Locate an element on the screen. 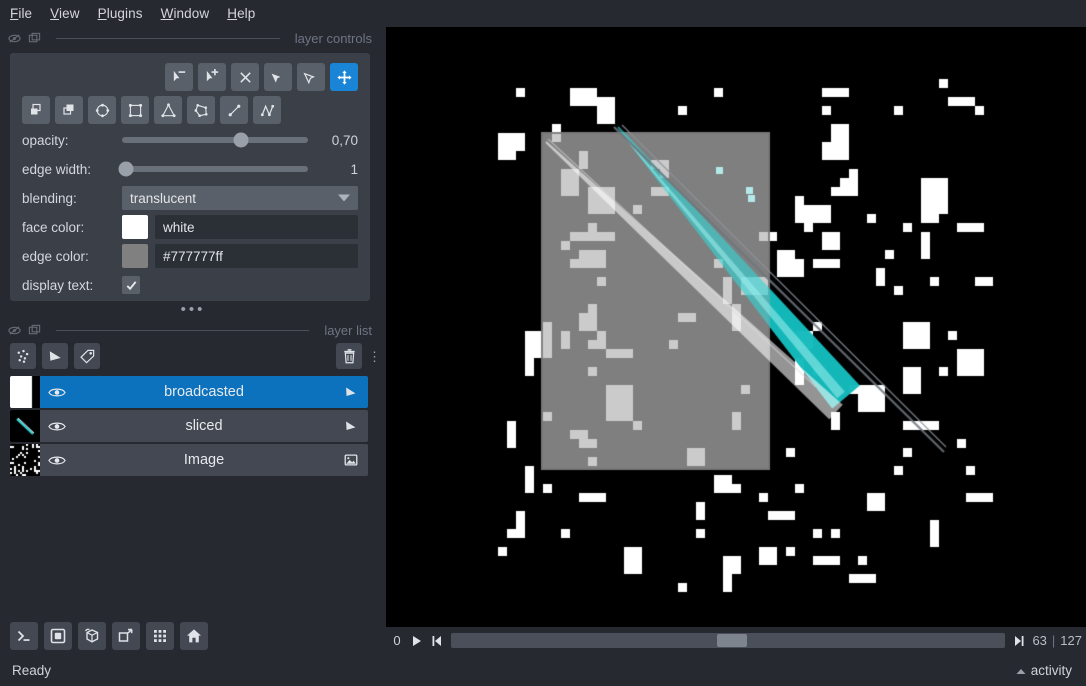 This screenshot has width=1086, height=686. opacity-label: opacity: is located at coordinates (45, 140).